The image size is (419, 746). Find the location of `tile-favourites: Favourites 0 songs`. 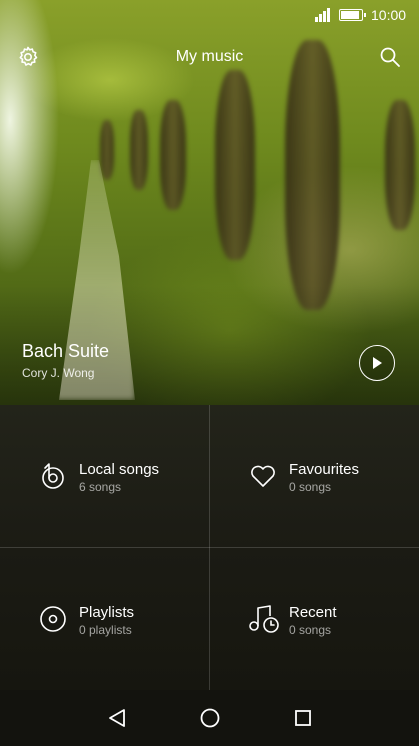

tile-favourites: Favourites 0 songs is located at coordinates (314, 476).